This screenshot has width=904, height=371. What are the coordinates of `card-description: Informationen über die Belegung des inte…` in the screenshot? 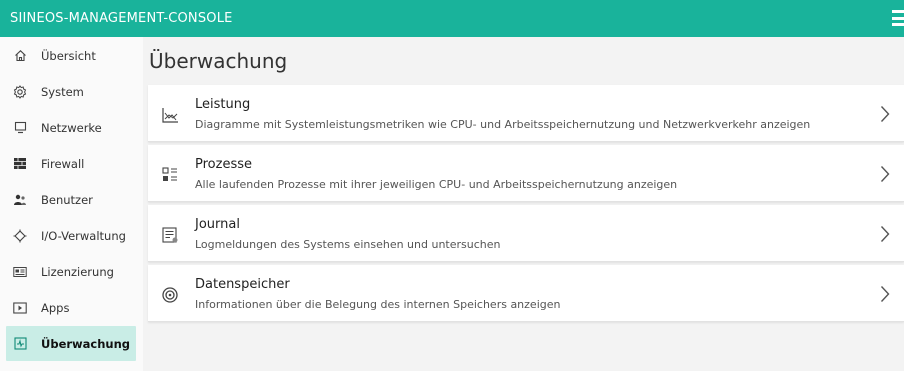 It's located at (378, 304).